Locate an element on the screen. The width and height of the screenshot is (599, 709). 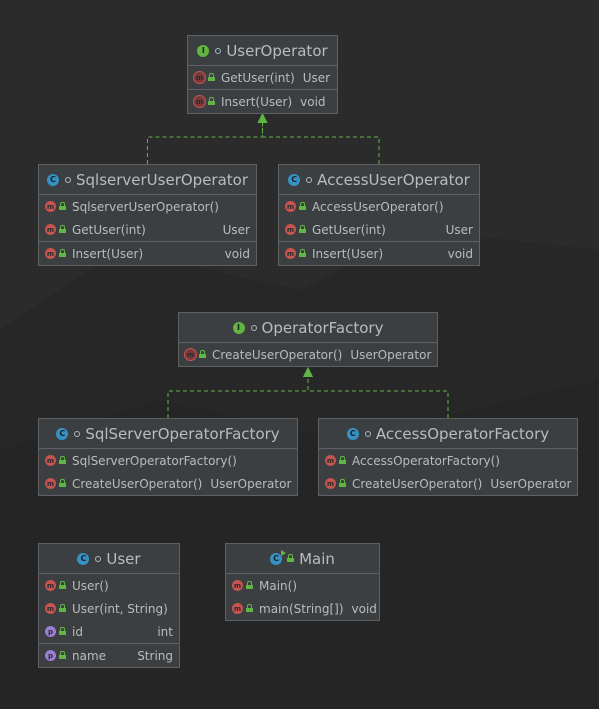
implements-arrowhead is located at coordinates (308, 372).